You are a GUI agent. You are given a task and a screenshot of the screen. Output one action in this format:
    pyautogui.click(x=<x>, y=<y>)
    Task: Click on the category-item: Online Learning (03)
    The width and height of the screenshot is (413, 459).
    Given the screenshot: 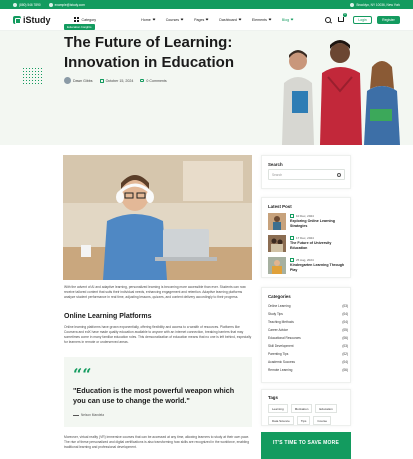 What is the action you would take?
    pyautogui.click(x=308, y=306)
    